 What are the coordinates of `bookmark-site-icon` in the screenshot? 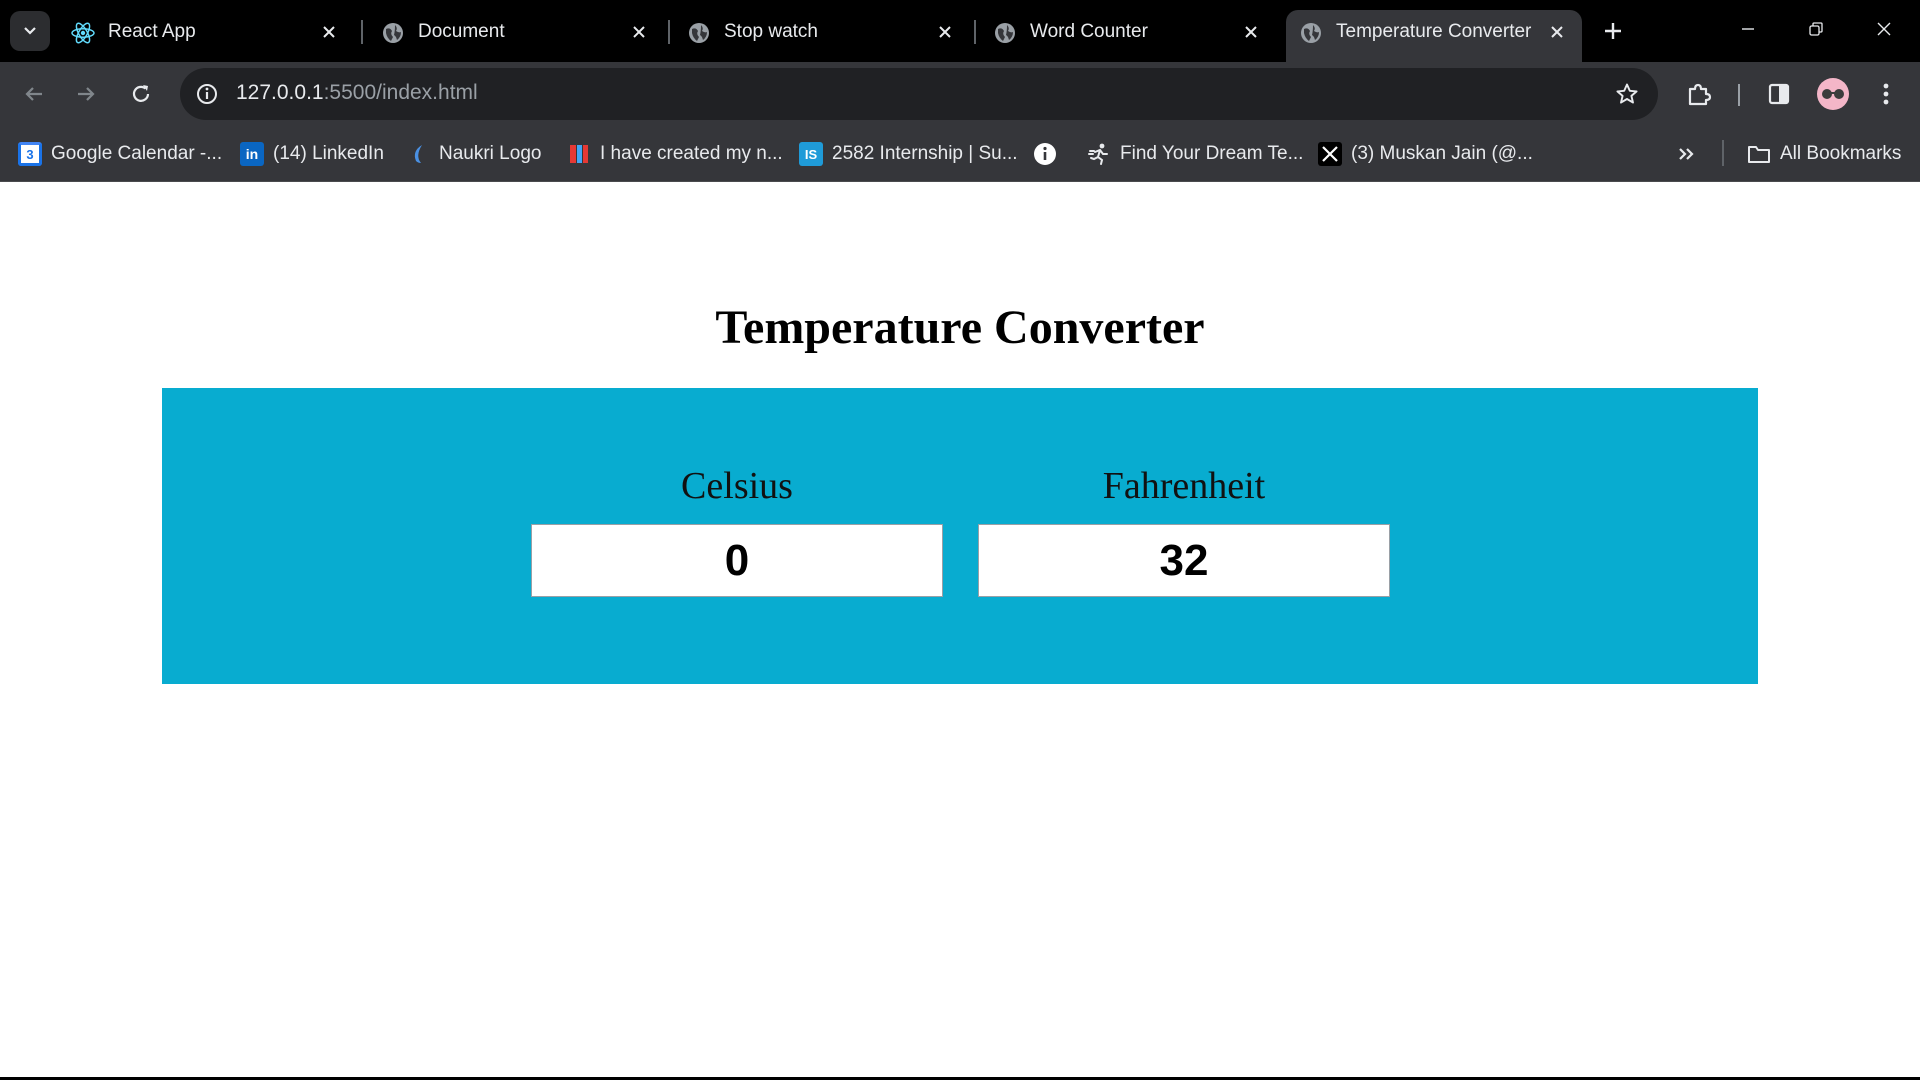 It's located at (579, 154).